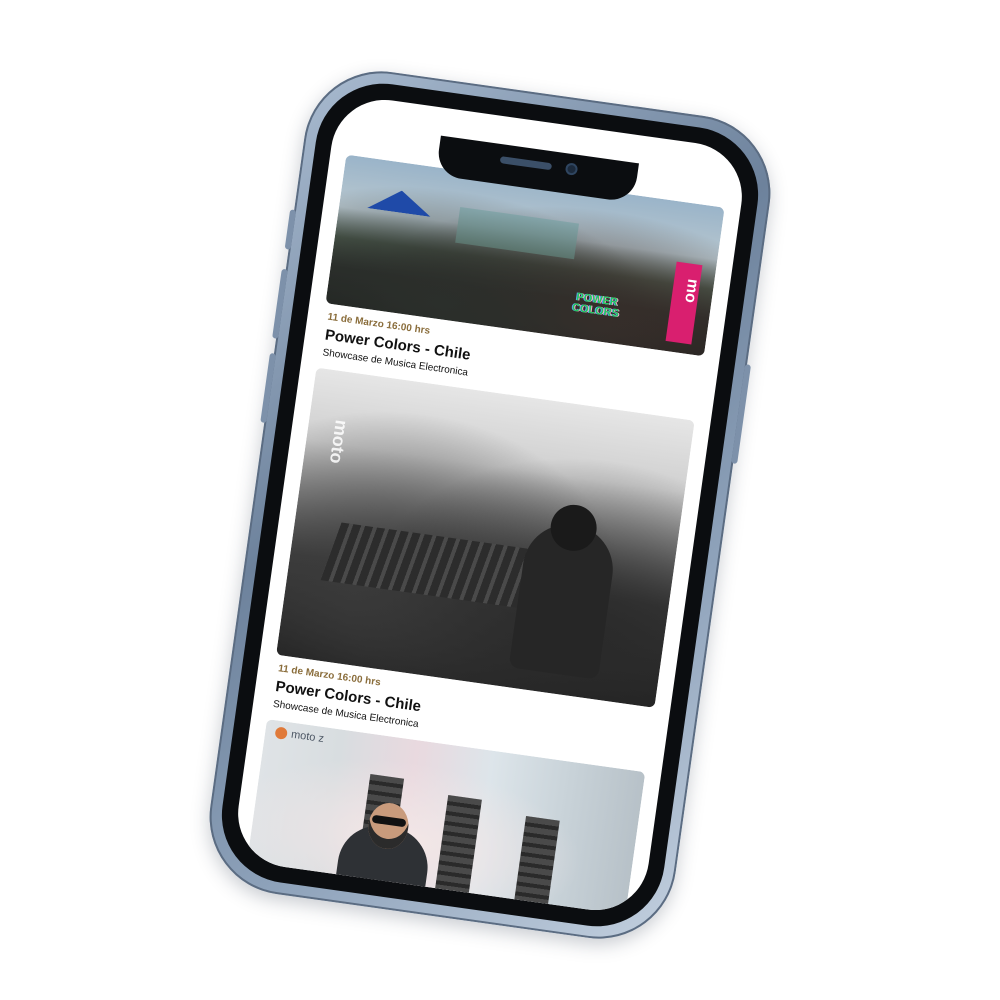 This screenshot has height=1000, width=1000. What do you see at coordinates (338, 442) in the screenshot?
I see `brand-watermark: moto` at bounding box center [338, 442].